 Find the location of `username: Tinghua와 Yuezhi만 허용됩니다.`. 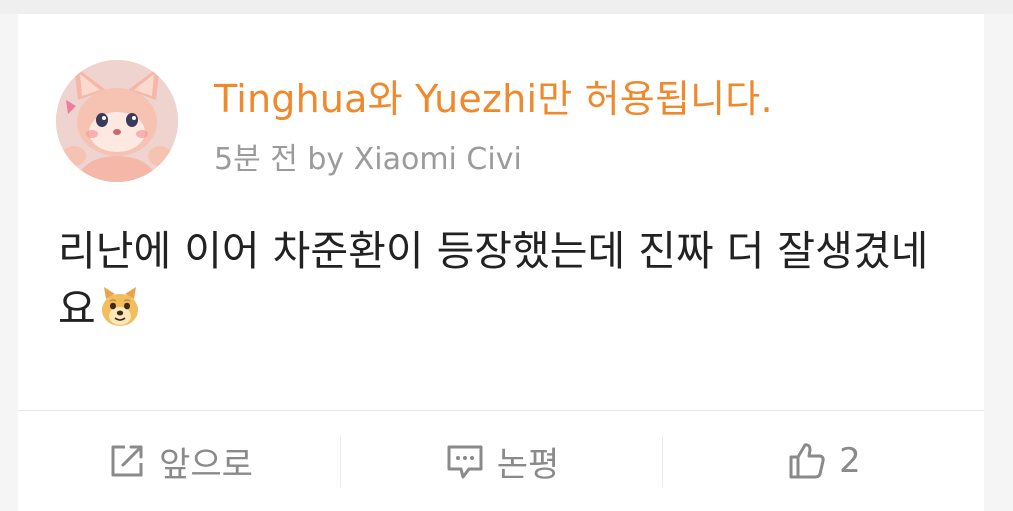

username: Tinghua와 Yuezhi만 허용됩니다. is located at coordinates (493, 95).